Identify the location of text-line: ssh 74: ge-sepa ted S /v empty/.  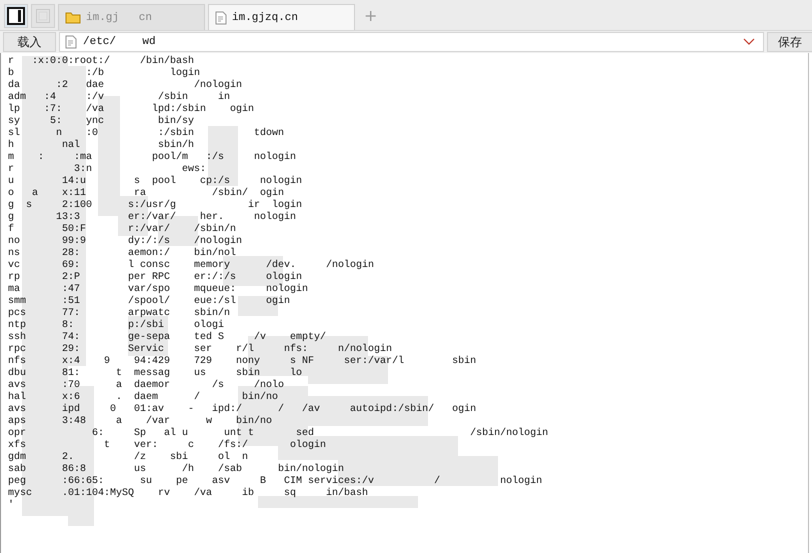
(167, 338).